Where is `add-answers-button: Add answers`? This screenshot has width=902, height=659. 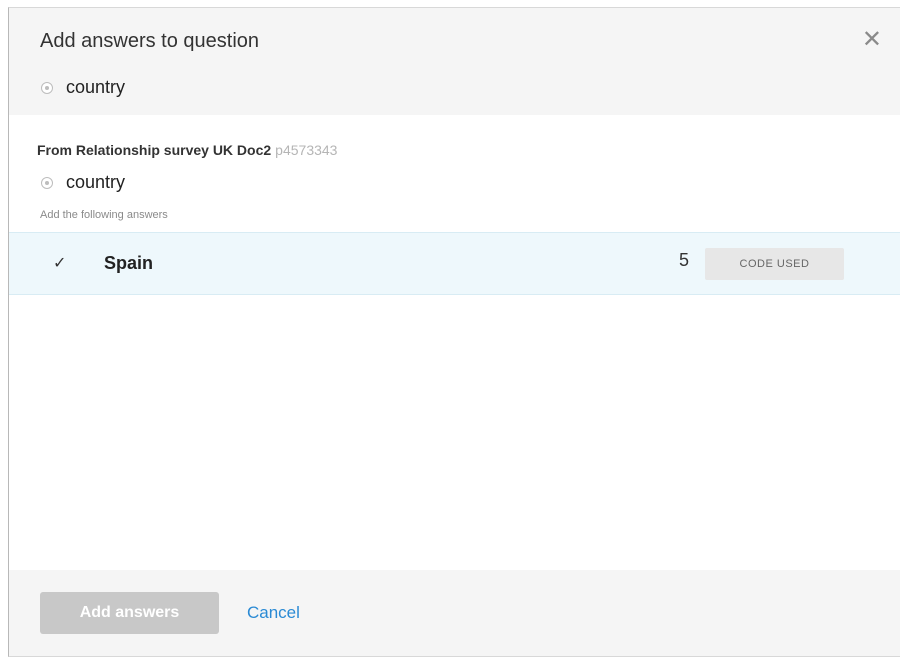
add-answers-button: Add answers is located at coordinates (129, 613).